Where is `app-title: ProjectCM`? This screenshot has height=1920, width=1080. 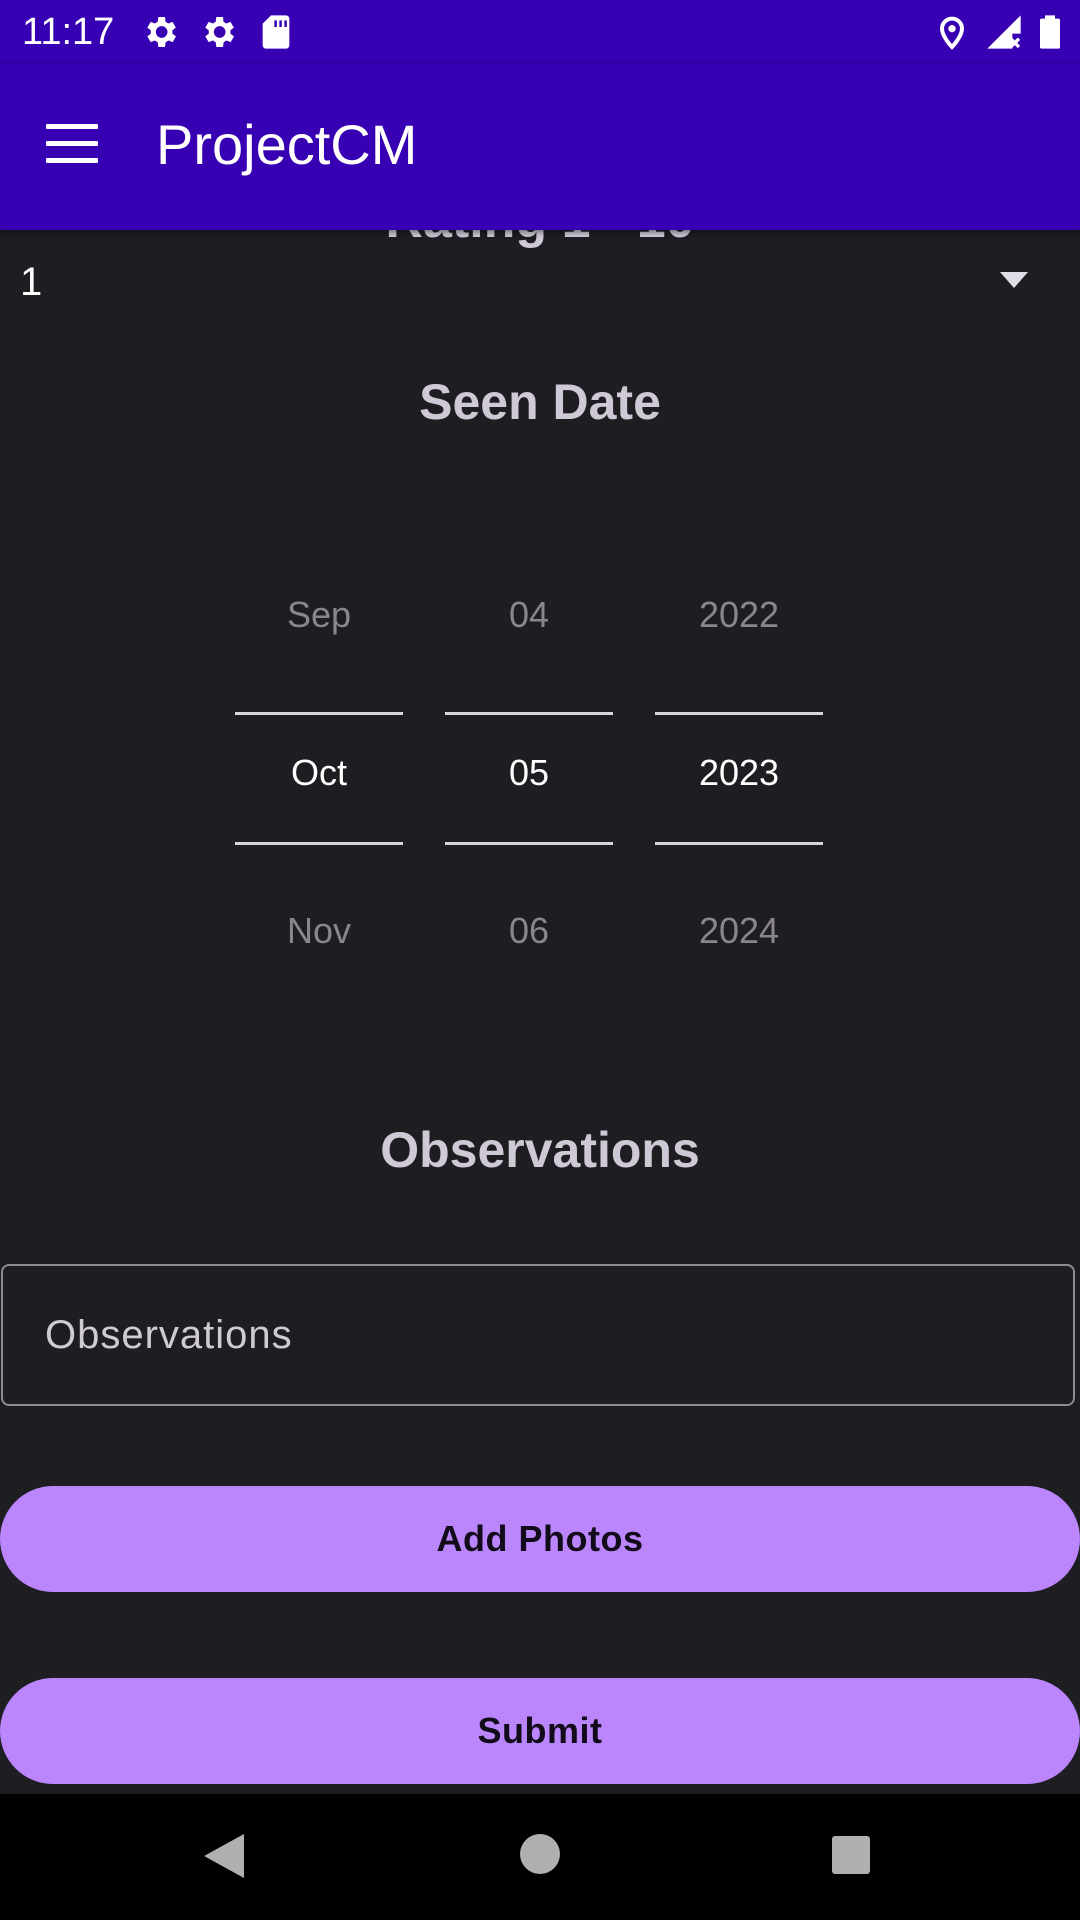 app-title: ProjectCM is located at coordinates (287, 144).